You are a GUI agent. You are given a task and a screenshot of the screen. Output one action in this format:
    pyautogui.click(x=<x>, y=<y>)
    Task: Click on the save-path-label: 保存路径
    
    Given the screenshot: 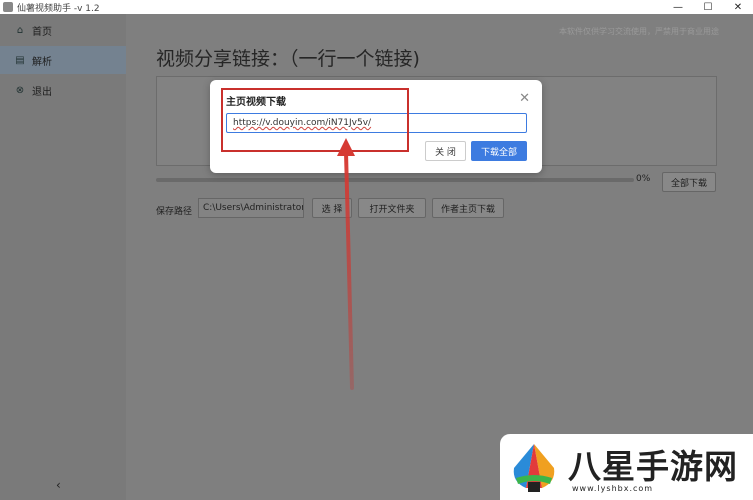 What is the action you would take?
    pyautogui.click(x=174, y=212)
    